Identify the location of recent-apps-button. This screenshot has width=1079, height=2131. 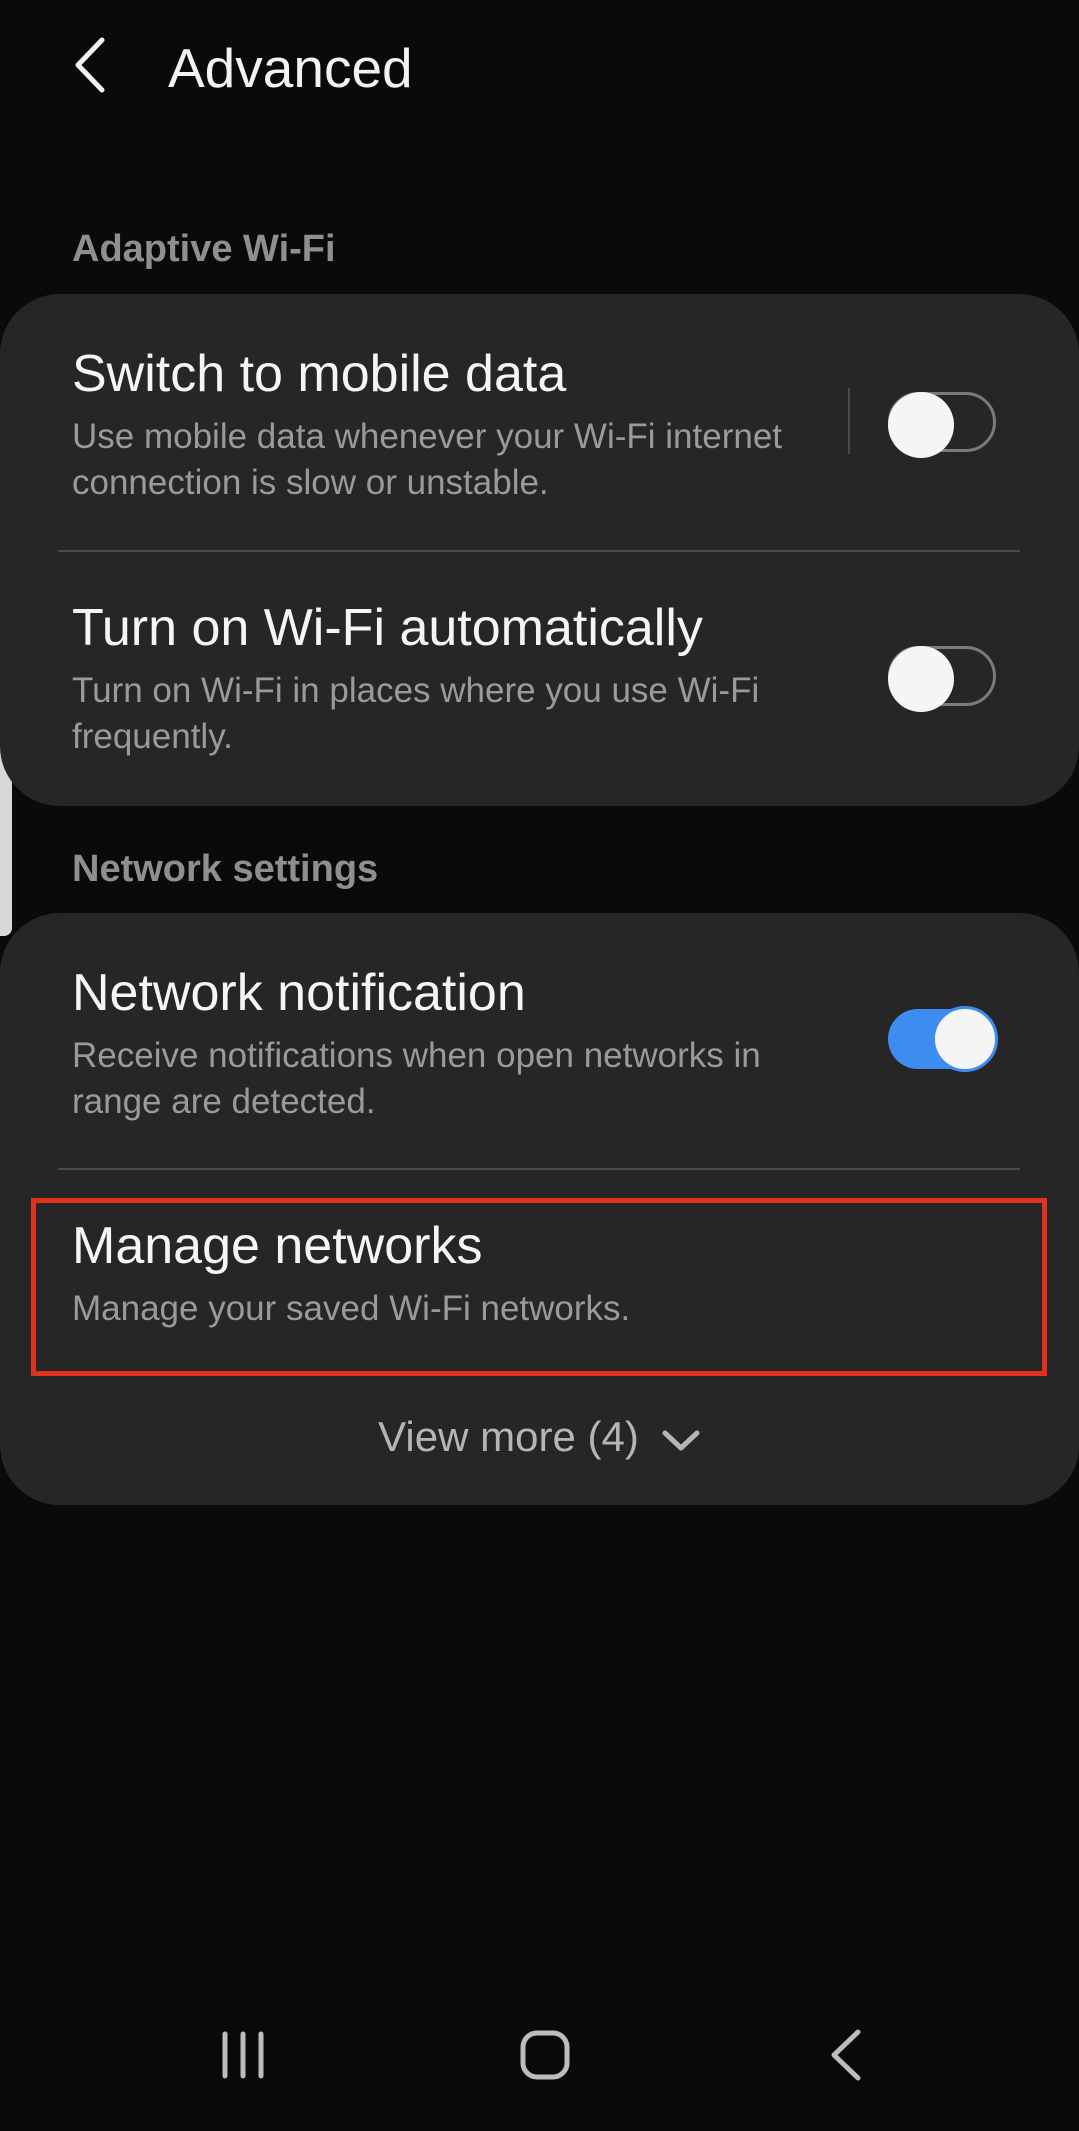
(243, 2055).